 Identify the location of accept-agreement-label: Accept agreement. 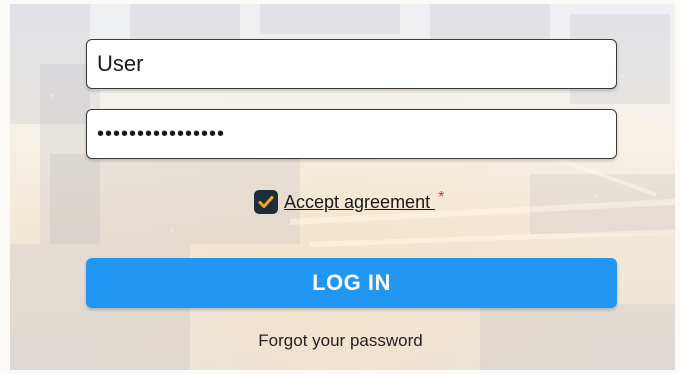
(359, 202).